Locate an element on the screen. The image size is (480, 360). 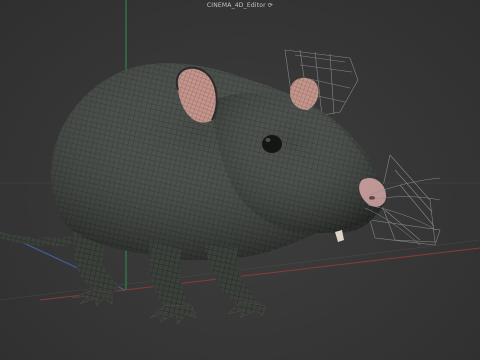
rat-tail is located at coordinates (36, 239).